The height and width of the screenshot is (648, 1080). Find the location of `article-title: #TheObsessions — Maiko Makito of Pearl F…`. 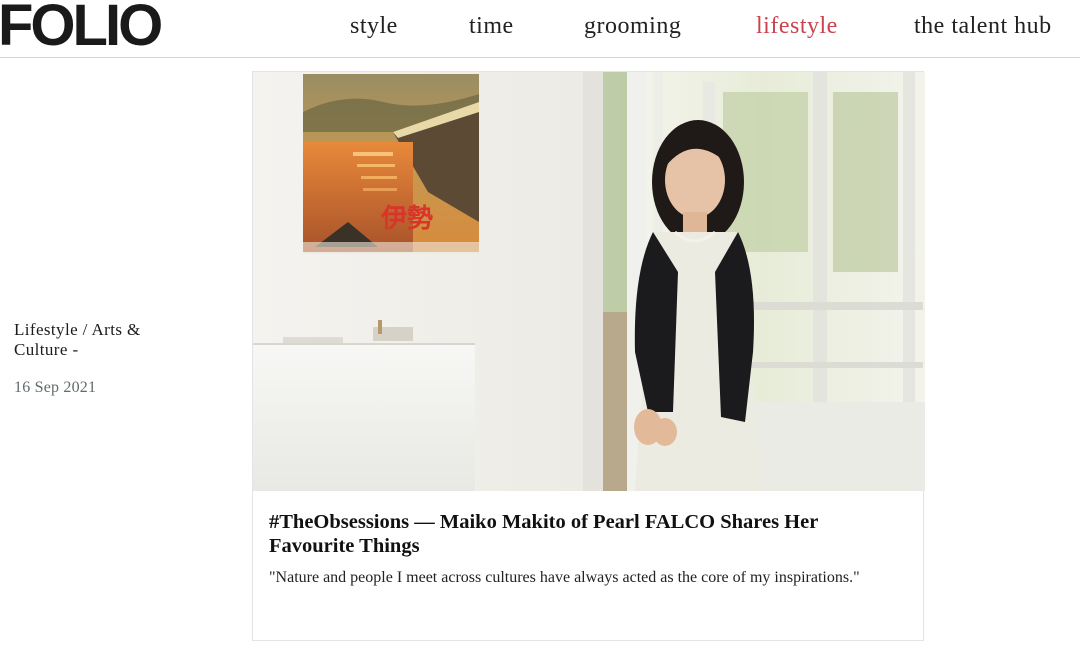

article-title: #TheObsessions — Maiko Makito of Pearl F… is located at coordinates (584, 534).